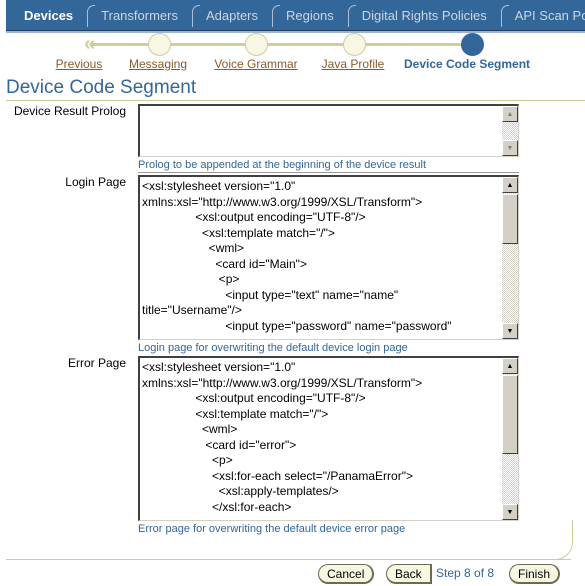 The image size is (585, 586). What do you see at coordinates (409, 574) in the screenshot?
I see `back-button: Back` at bounding box center [409, 574].